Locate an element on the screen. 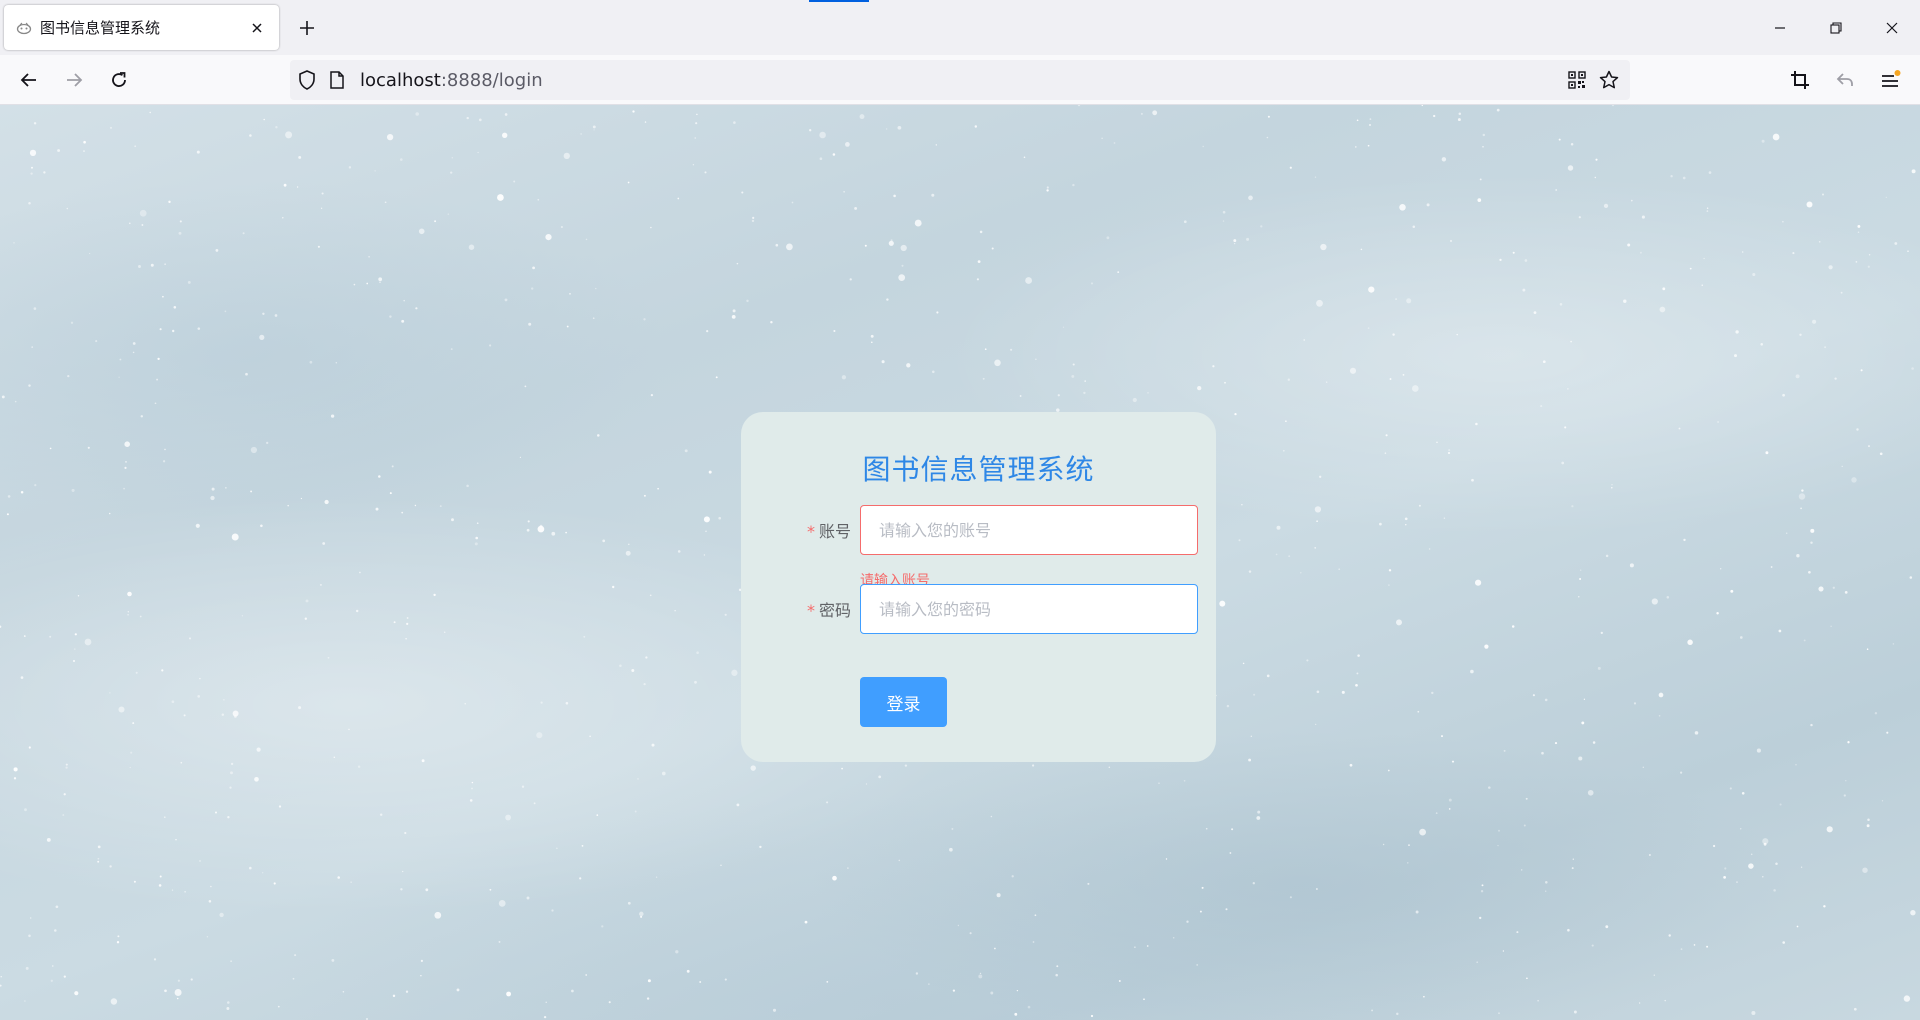  shield-icon is located at coordinates (307, 80).